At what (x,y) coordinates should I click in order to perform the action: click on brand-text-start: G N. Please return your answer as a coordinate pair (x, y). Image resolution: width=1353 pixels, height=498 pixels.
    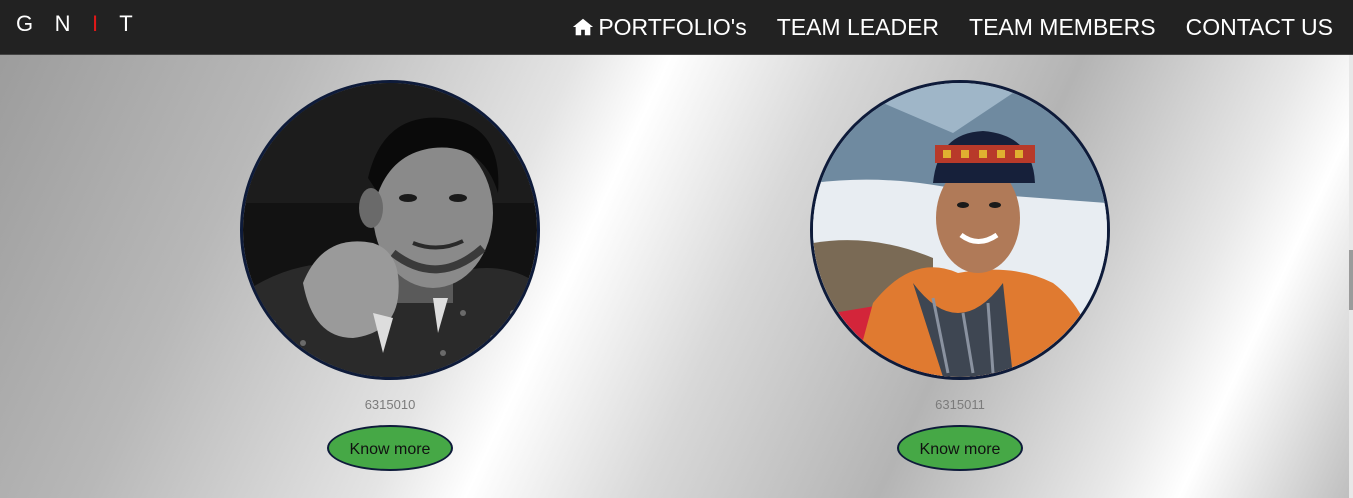
    Looking at the image, I should click on (54, 23).